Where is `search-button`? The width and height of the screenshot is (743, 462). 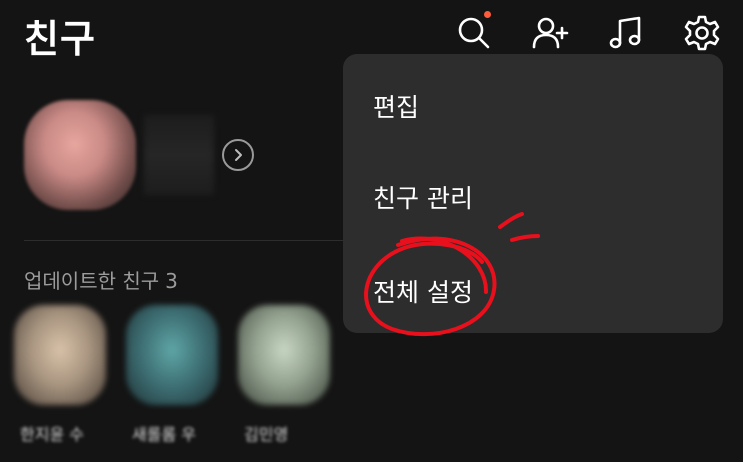
search-button is located at coordinates (474, 32).